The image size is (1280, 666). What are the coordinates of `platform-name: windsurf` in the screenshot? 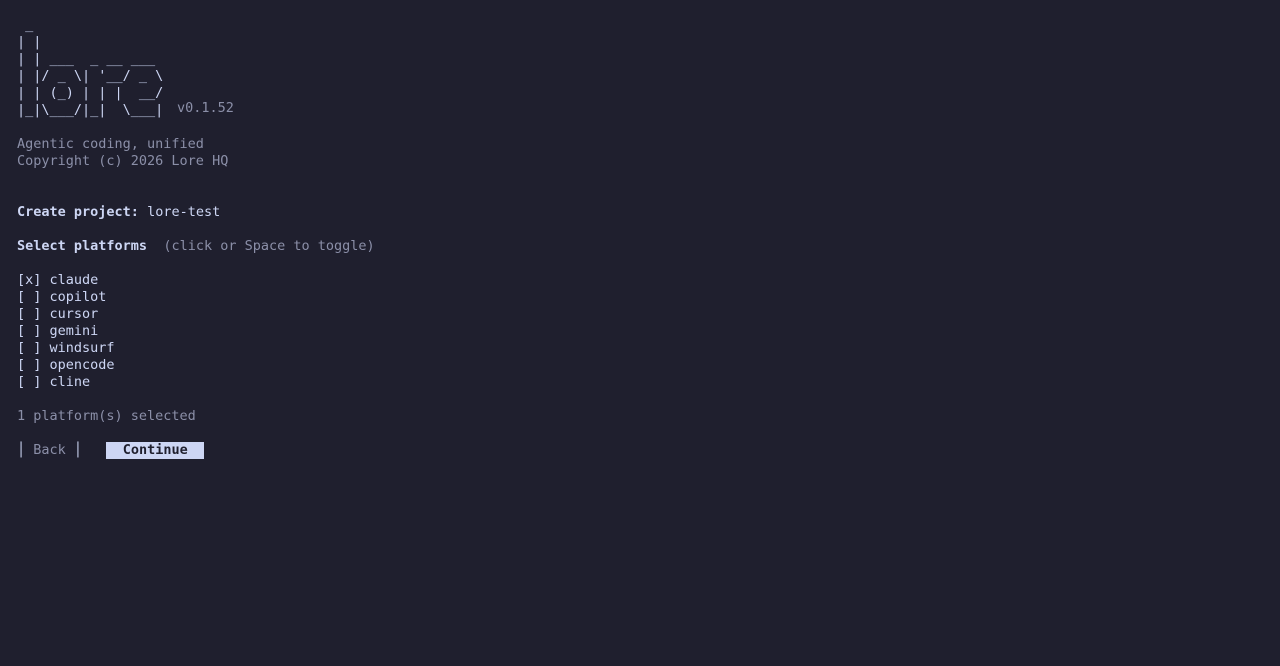 It's located at (82, 348).